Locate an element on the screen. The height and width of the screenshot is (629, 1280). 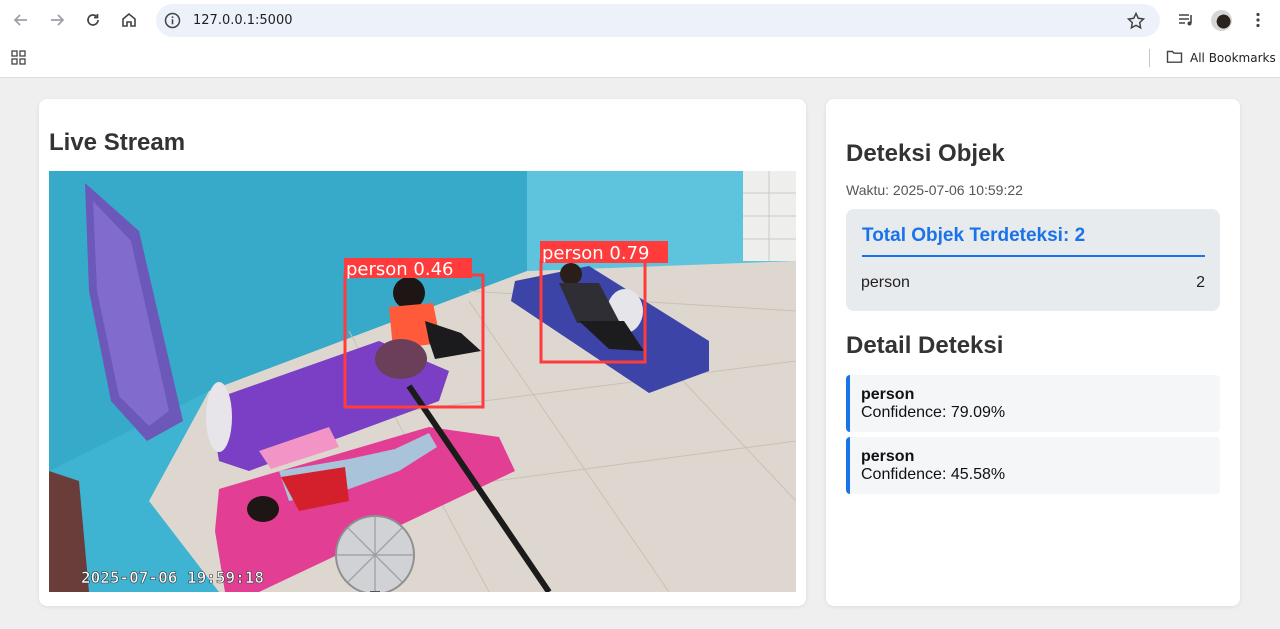
stream-timestamp: 2025-07-06 19:59:18 is located at coordinates (172, 577).